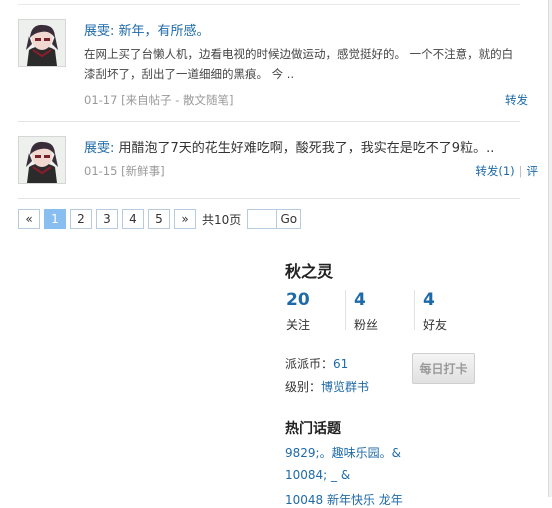 This screenshot has height=508, width=552. What do you see at coordinates (435, 325) in the screenshot?
I see `stat-friends-label: 好友` at bounding box center [435, 325].